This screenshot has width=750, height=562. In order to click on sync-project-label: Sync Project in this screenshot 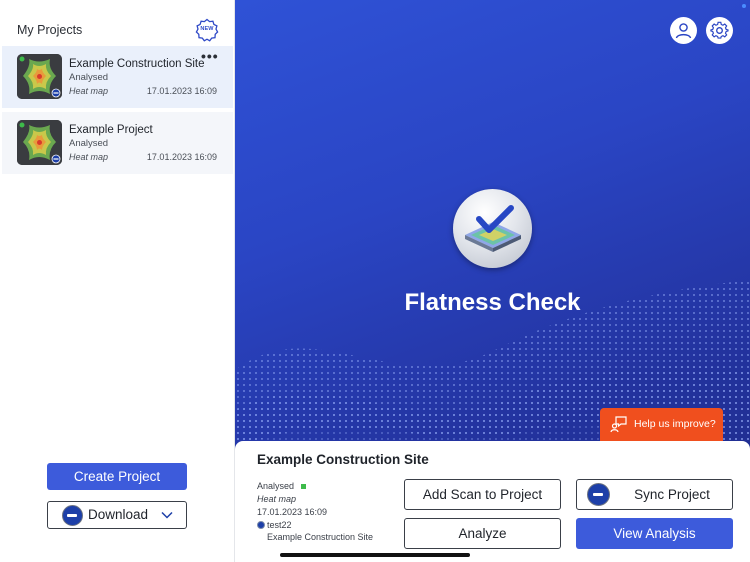, I will do `click(672, 494)`.